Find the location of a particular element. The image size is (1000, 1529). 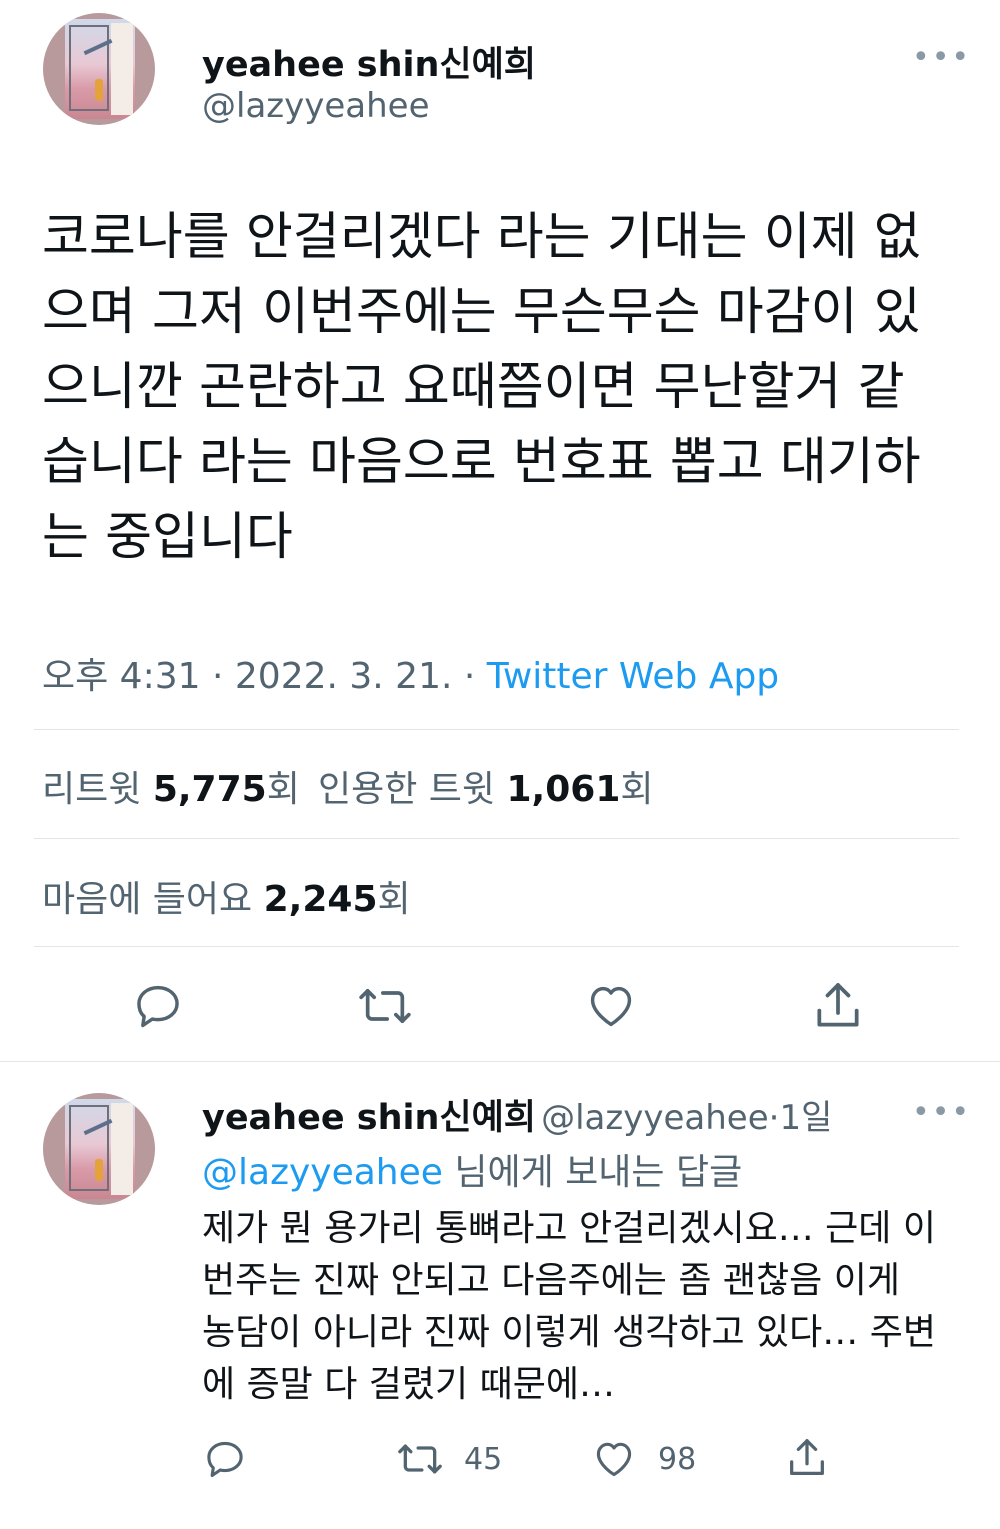

avatar is located at coordinates (99, 69).